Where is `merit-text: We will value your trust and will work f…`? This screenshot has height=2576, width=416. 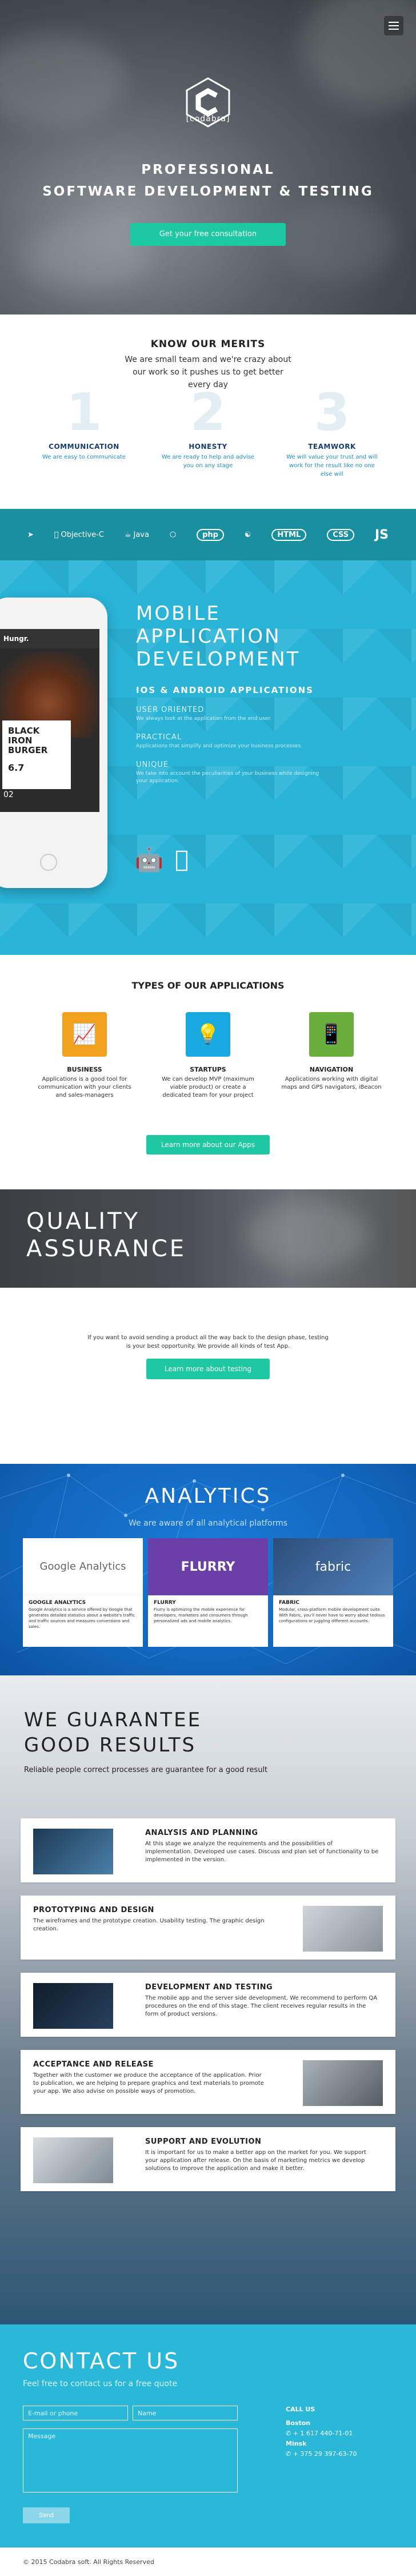 merit-text: We will value your trust and will work f… is located at coordinates (332, 465).